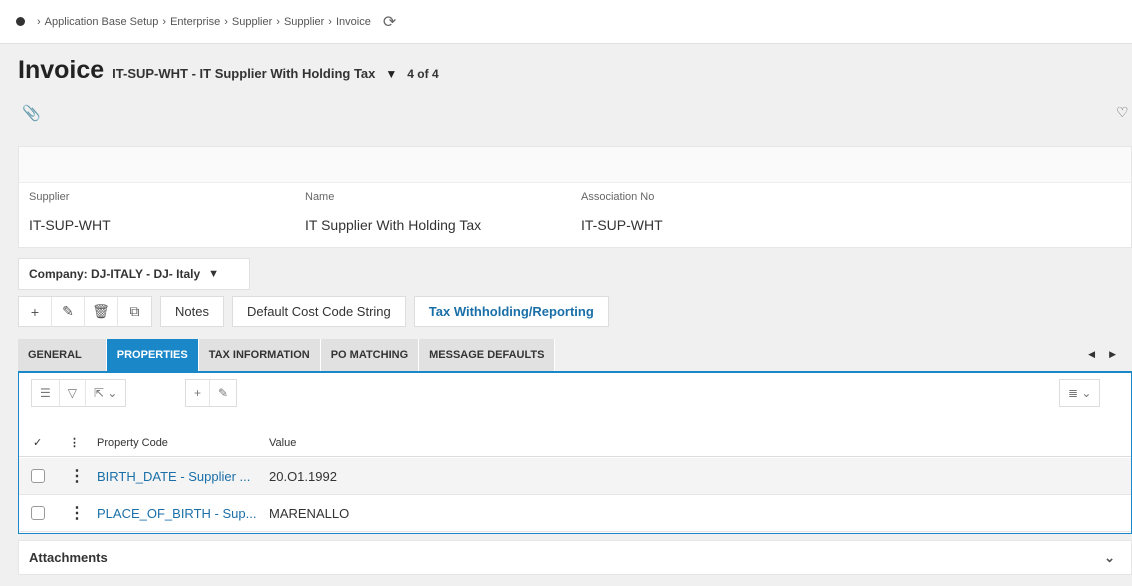  What do you see at coordinates (132, 443) in the screenshot?
I see `column-header-property-code: Property Code` at bounding box center [132, 443].